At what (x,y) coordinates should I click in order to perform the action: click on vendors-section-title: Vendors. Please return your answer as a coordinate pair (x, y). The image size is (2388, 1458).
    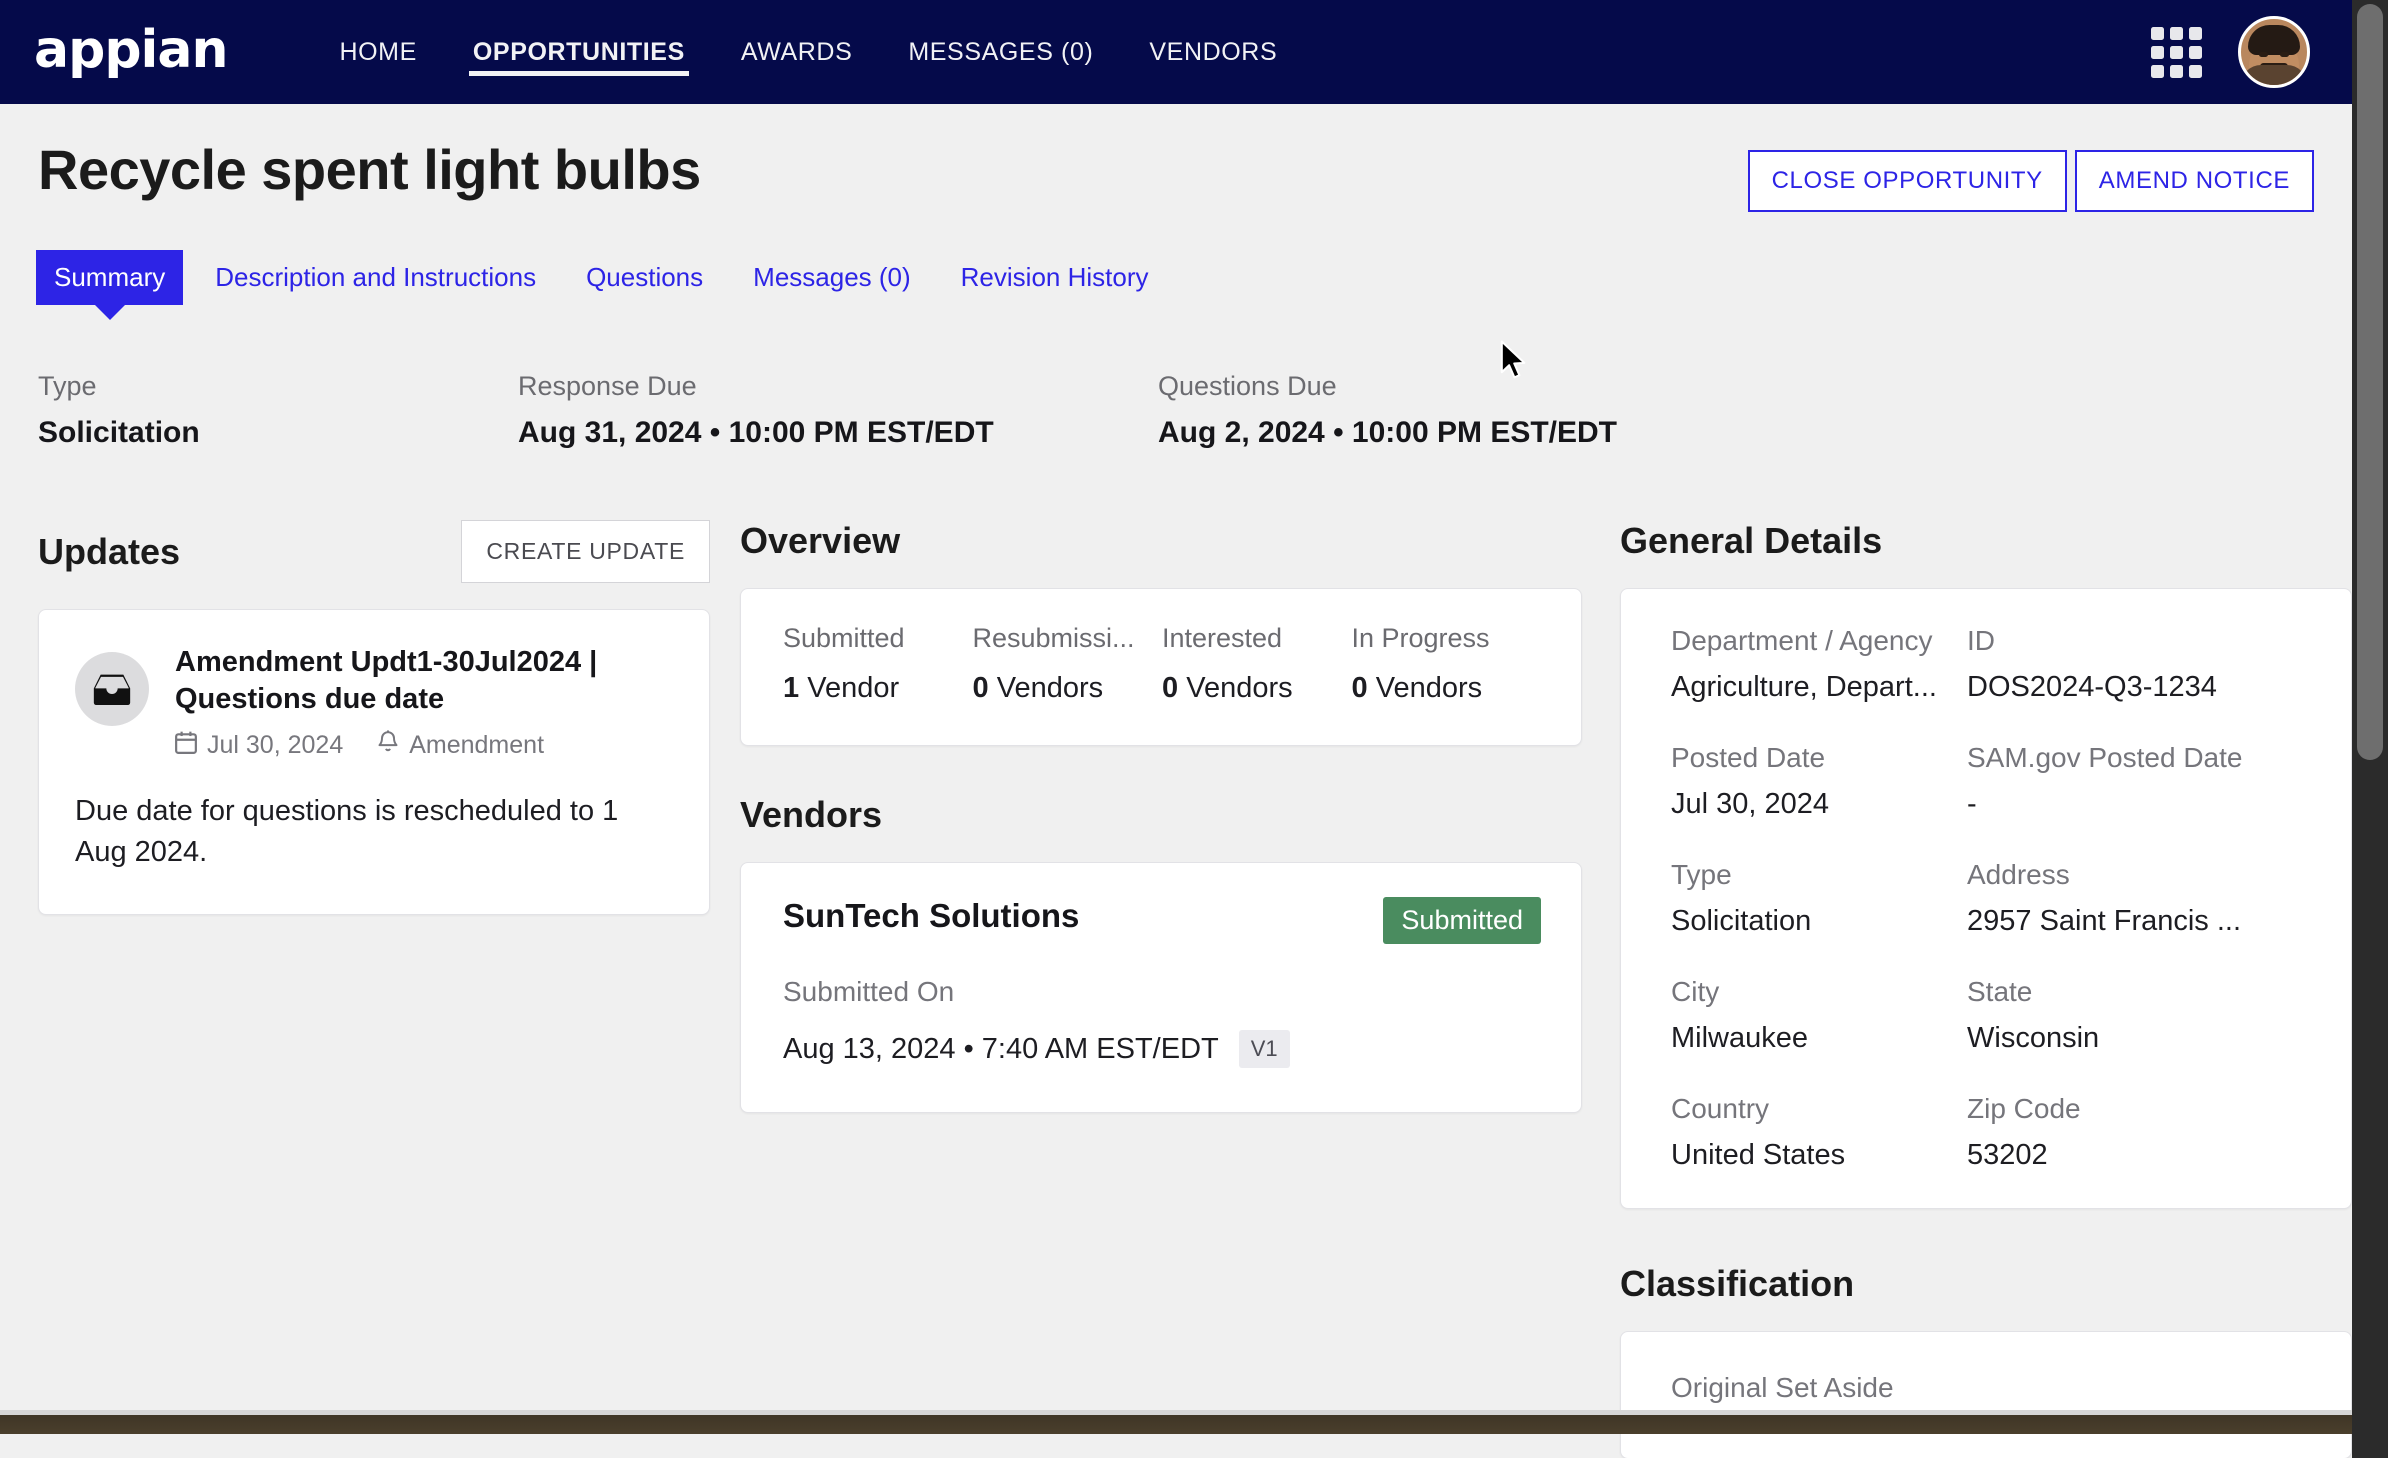
    Looking at the image, I should click on (811, 814).